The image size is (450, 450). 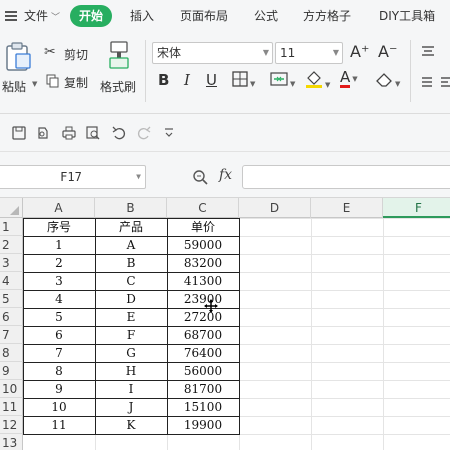 What do you see at coordinates (34, 84) in the screenshot?
I see `paste-dropdown-icon: ▼` at bounding box center [34, 84].